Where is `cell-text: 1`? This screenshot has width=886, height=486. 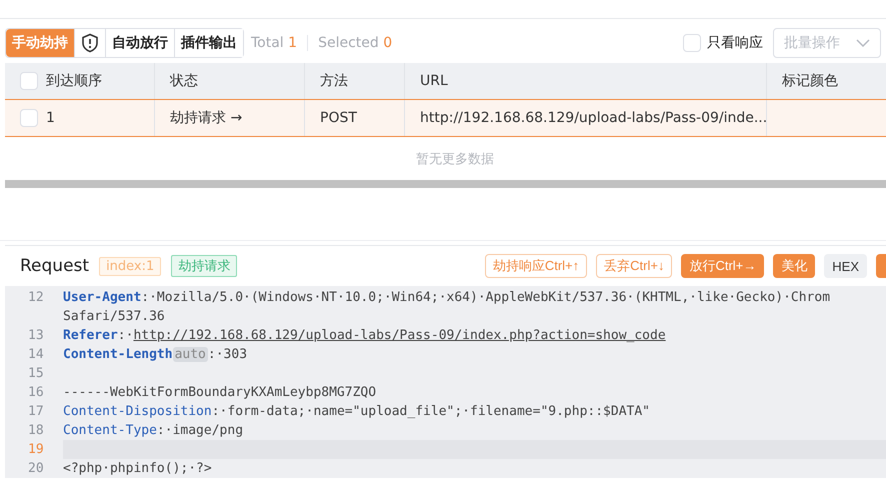
cell-text: 1 is located at coordinates (50, 118).